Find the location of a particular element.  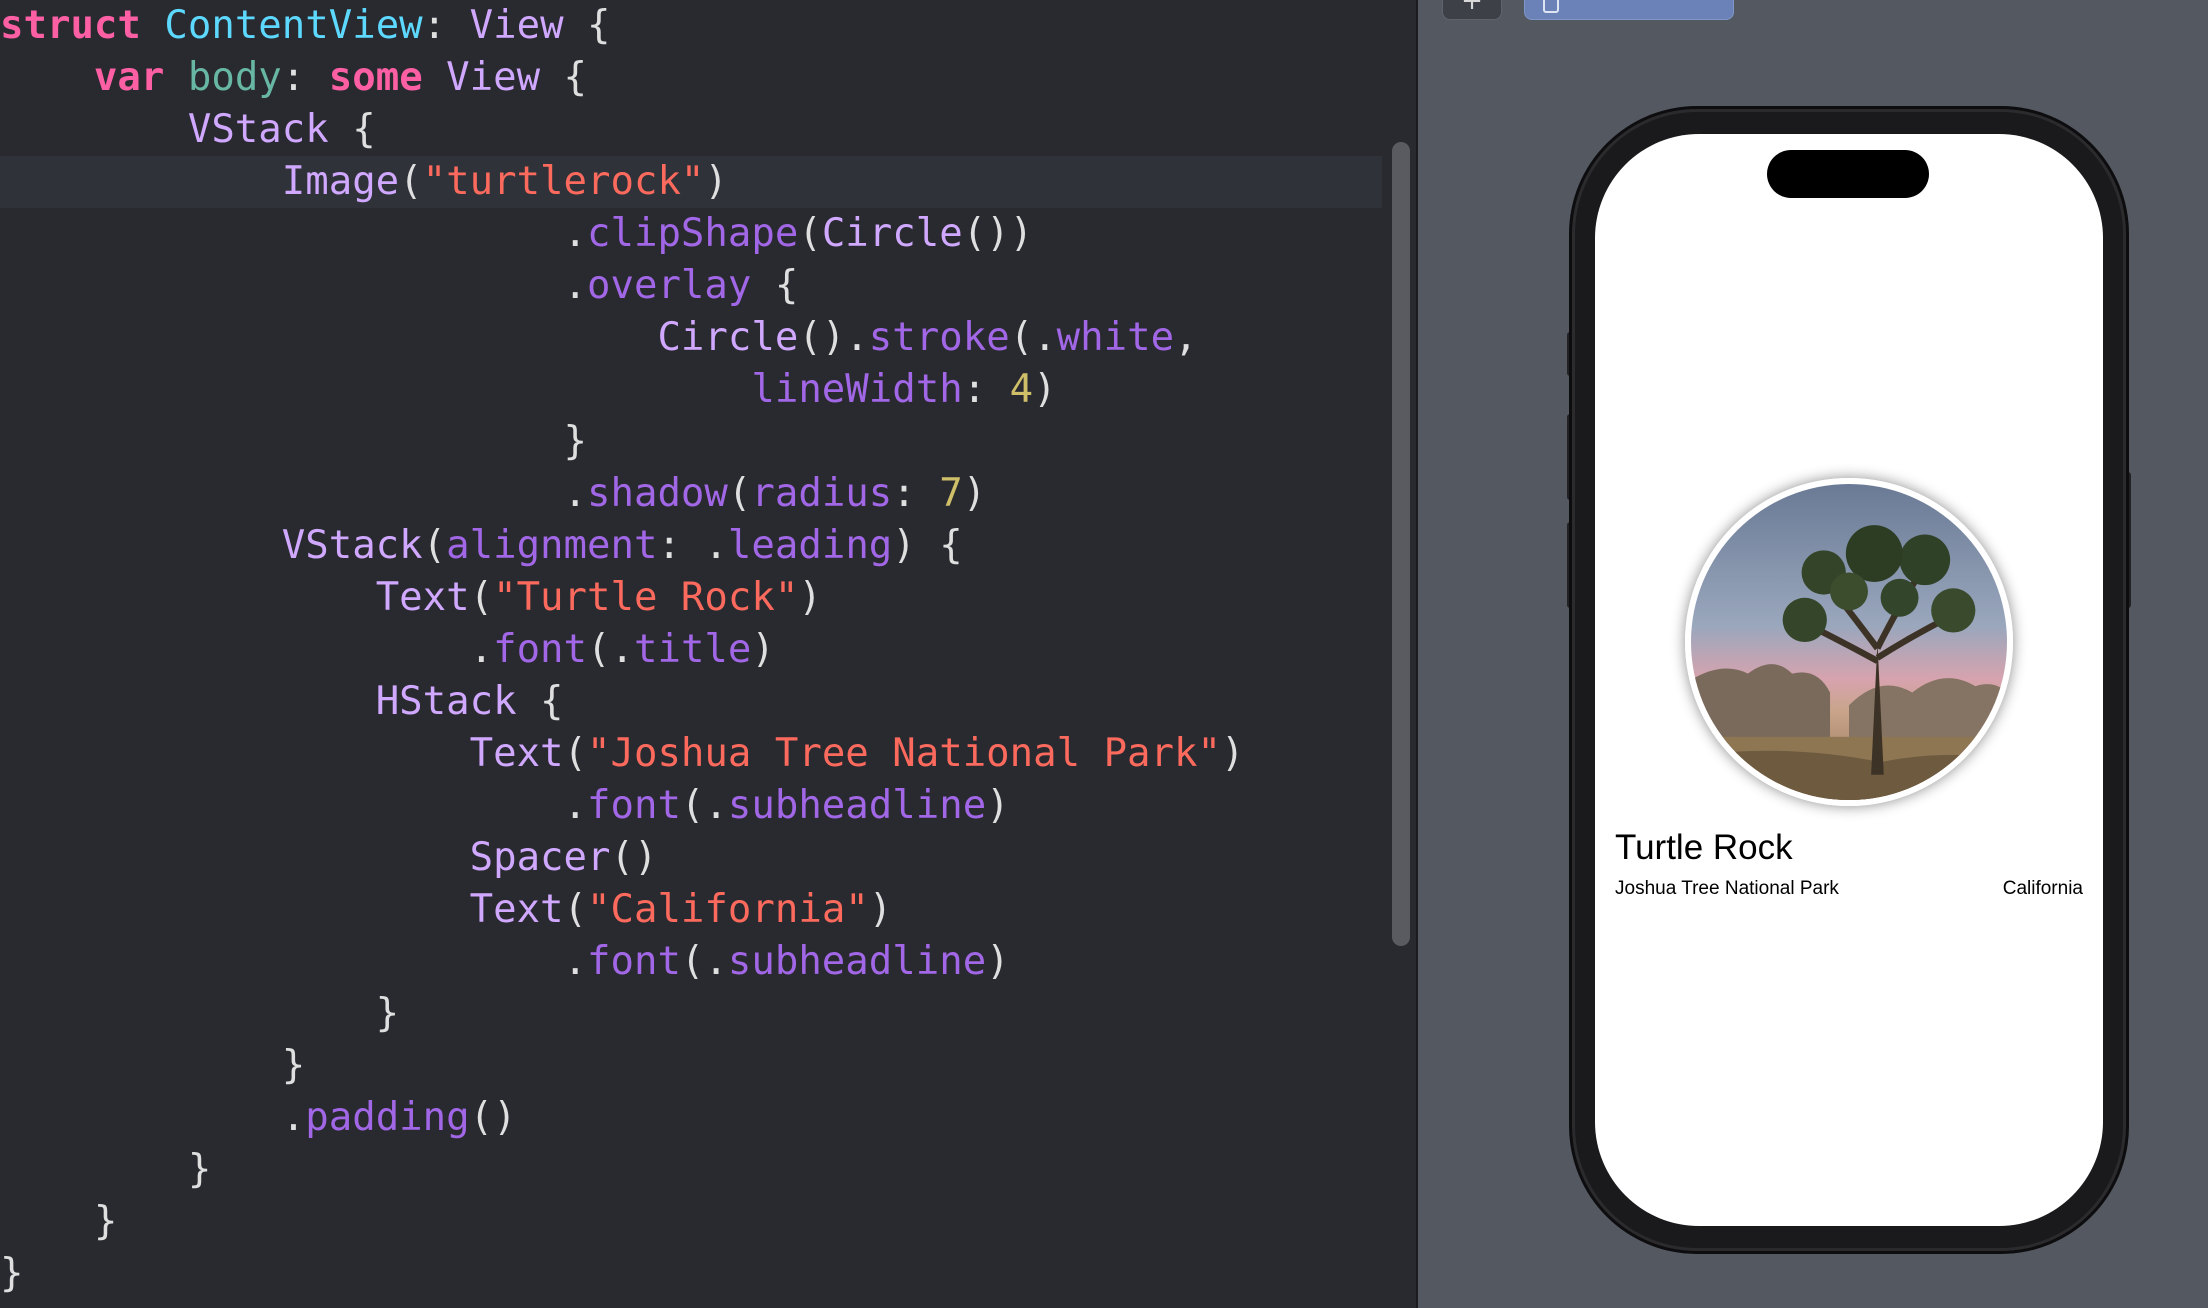

code-token: : . is located at coordinates (692, 545).